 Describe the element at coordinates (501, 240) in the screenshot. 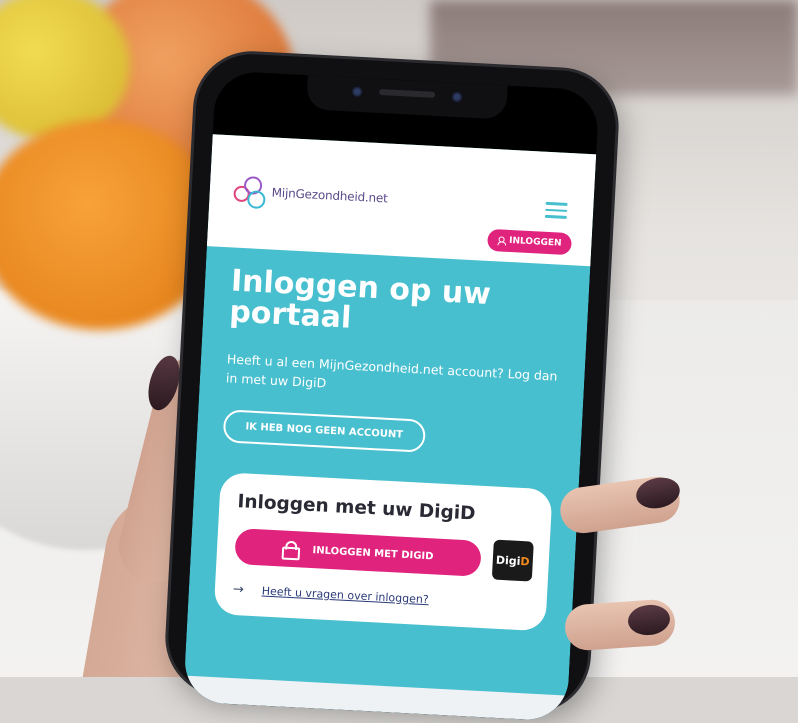

I see `person-icon` at that location.